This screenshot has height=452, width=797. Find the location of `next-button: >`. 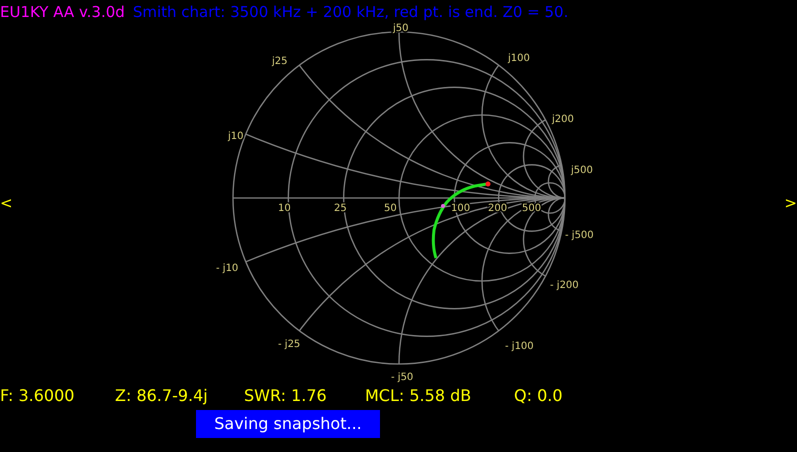

next-button: > is located at coordinates (787, 203).